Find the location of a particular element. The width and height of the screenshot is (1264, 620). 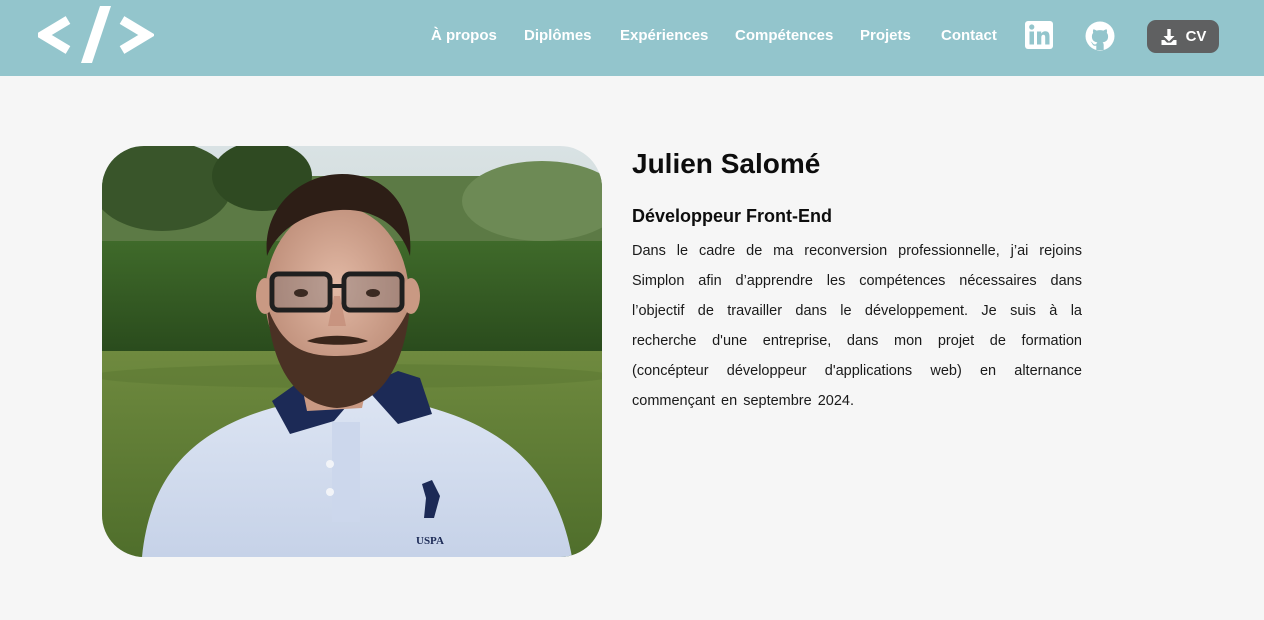

linkedin-icon is located at coordinates (1039, 35).